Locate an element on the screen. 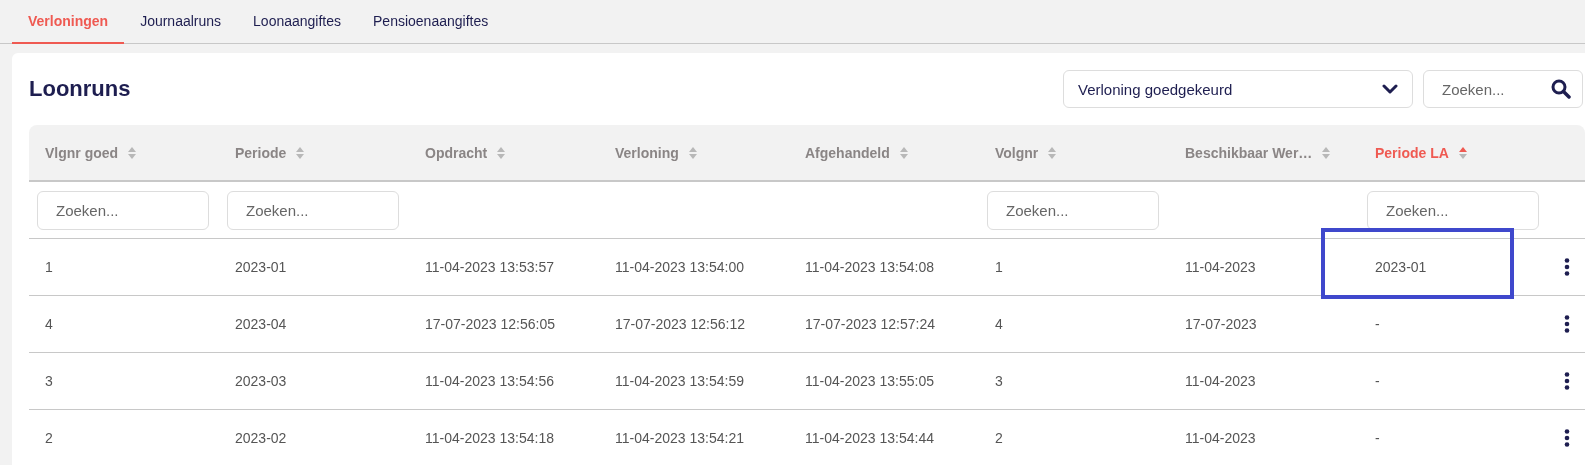  table-cell: 11-04-2023 13:54:44 is located at coordinates (869, 438).